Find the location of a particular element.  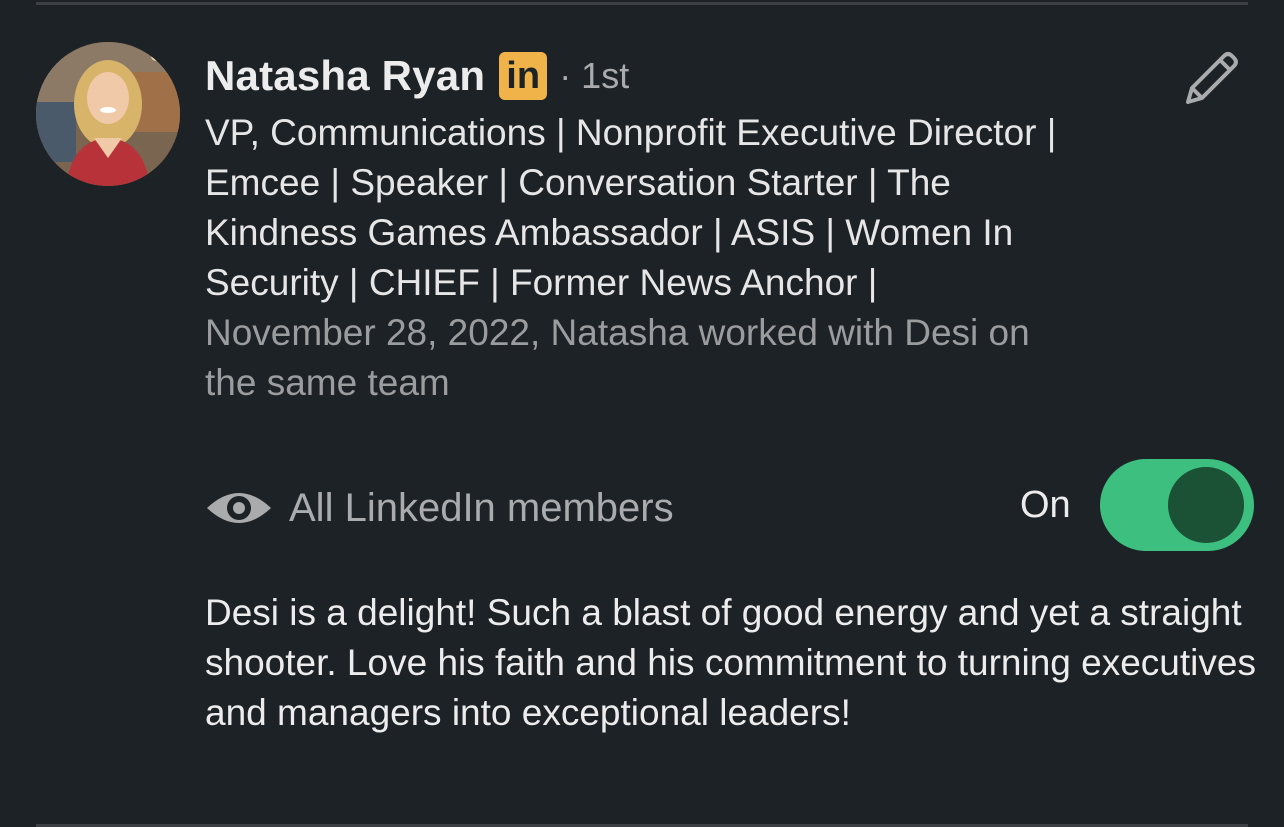

connection-degree: · 1st is located at coordinates (594, 75).